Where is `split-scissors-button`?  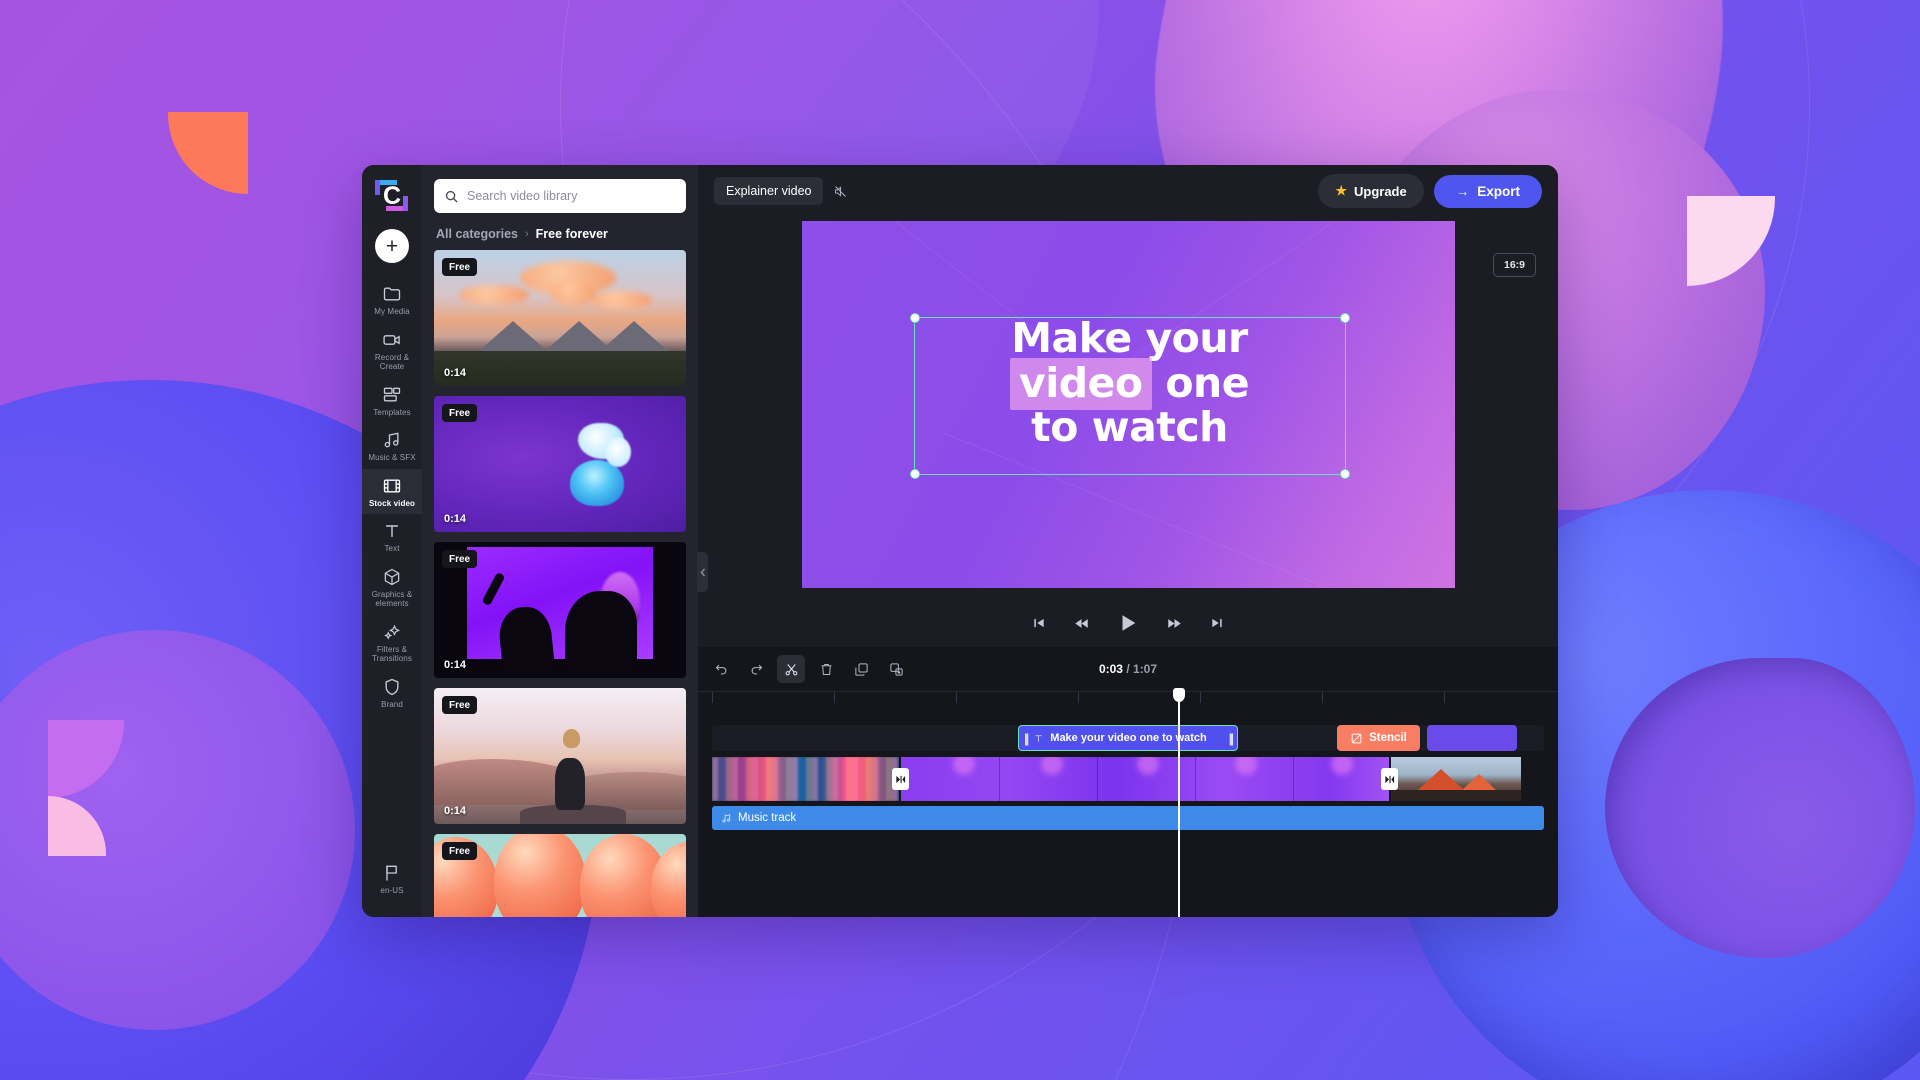
split-scissors-button is located at coordinates (791, 669).